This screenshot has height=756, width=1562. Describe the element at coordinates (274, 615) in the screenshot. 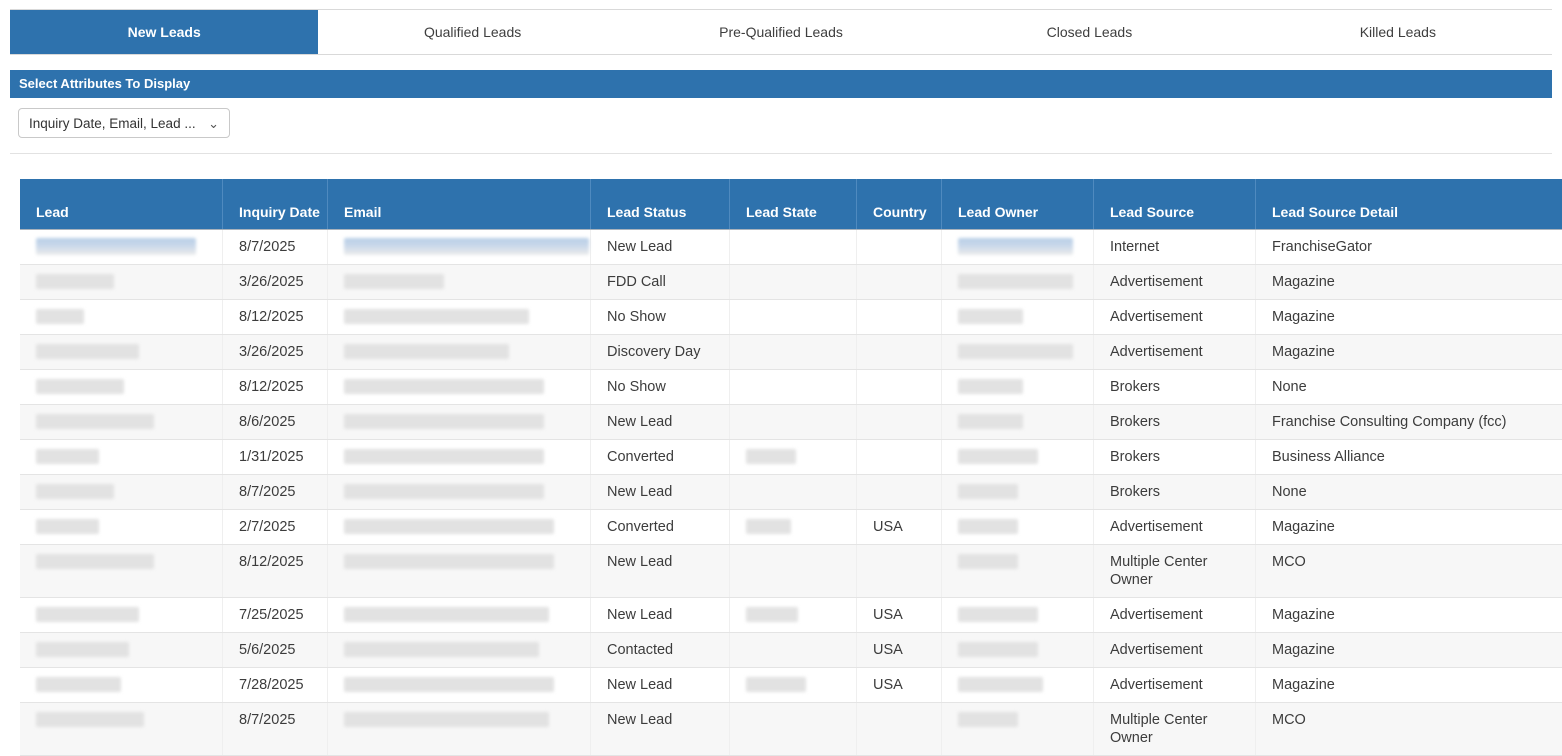

I see `cell-inquiry-date: 7/25/2025` at that location.